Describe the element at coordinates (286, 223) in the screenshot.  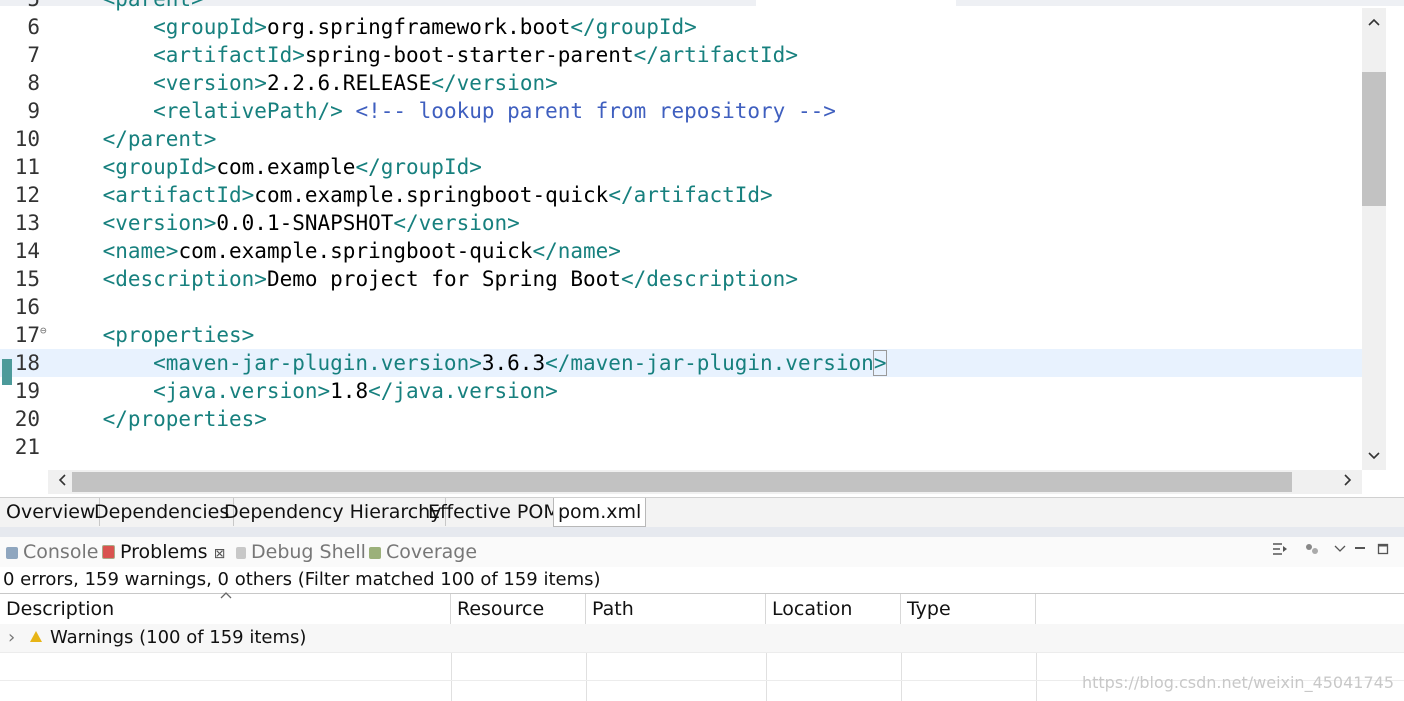
I see `code-text: <version>0.0.1-SNAPSHOT</version>` at that location.